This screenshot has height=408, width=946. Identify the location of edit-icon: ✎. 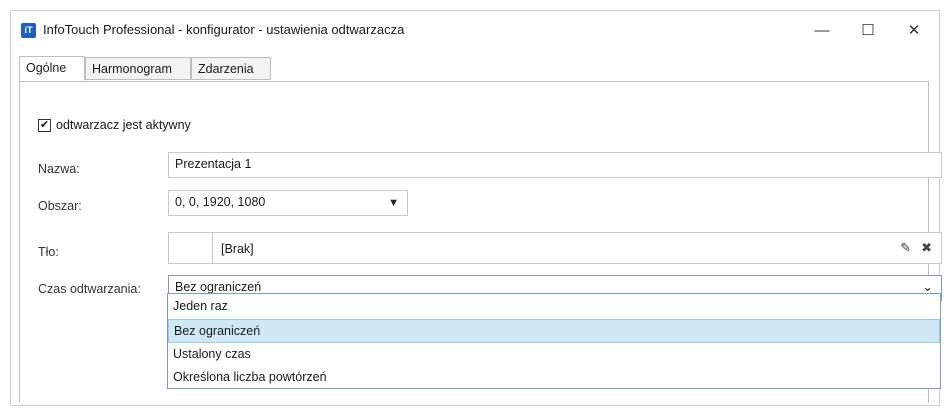
(905, 248).